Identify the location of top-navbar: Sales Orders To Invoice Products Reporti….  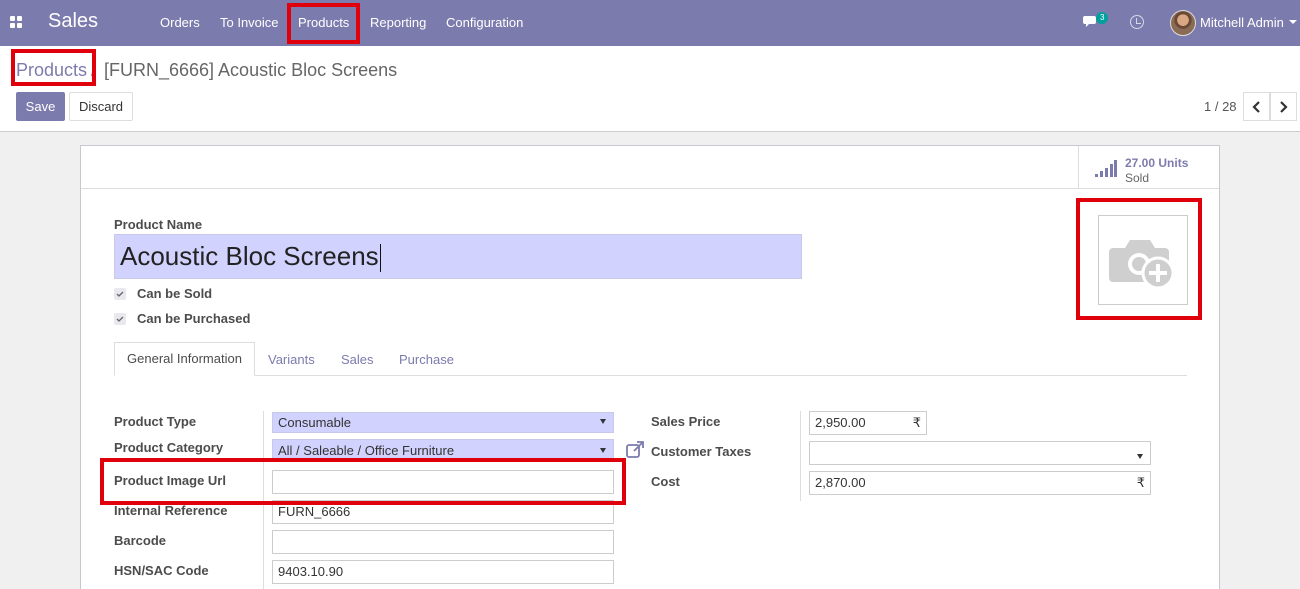
(650, 23).